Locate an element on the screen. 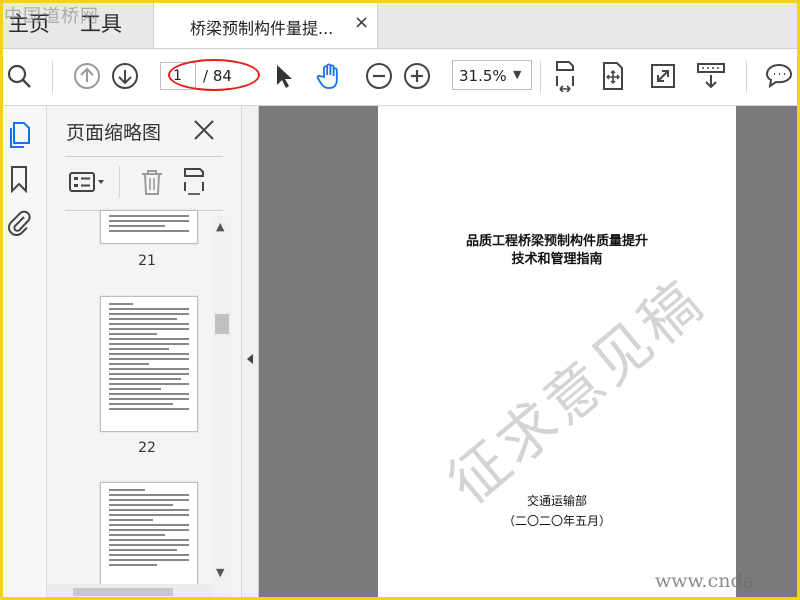 This screenshot has height=600, width=800. left-rail is located at coordinates (23, 353).